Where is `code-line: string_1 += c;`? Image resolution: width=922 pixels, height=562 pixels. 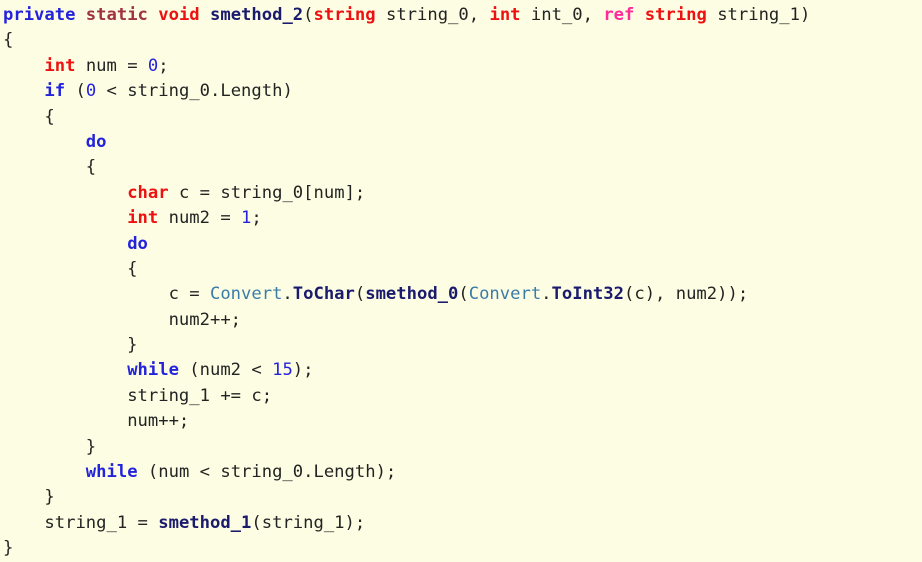 code-line: string_1 += c; is located at coordinates (462, 396).